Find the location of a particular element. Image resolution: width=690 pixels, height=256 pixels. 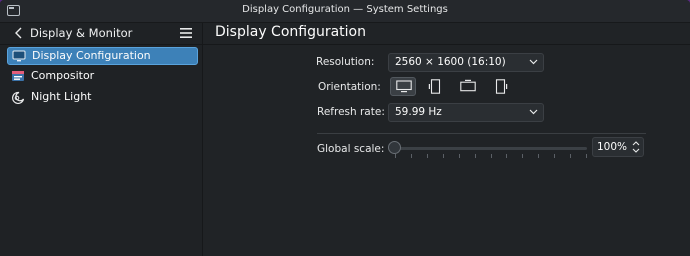

orientation-landscape-flipped-button is located at coordinates (468, 86).